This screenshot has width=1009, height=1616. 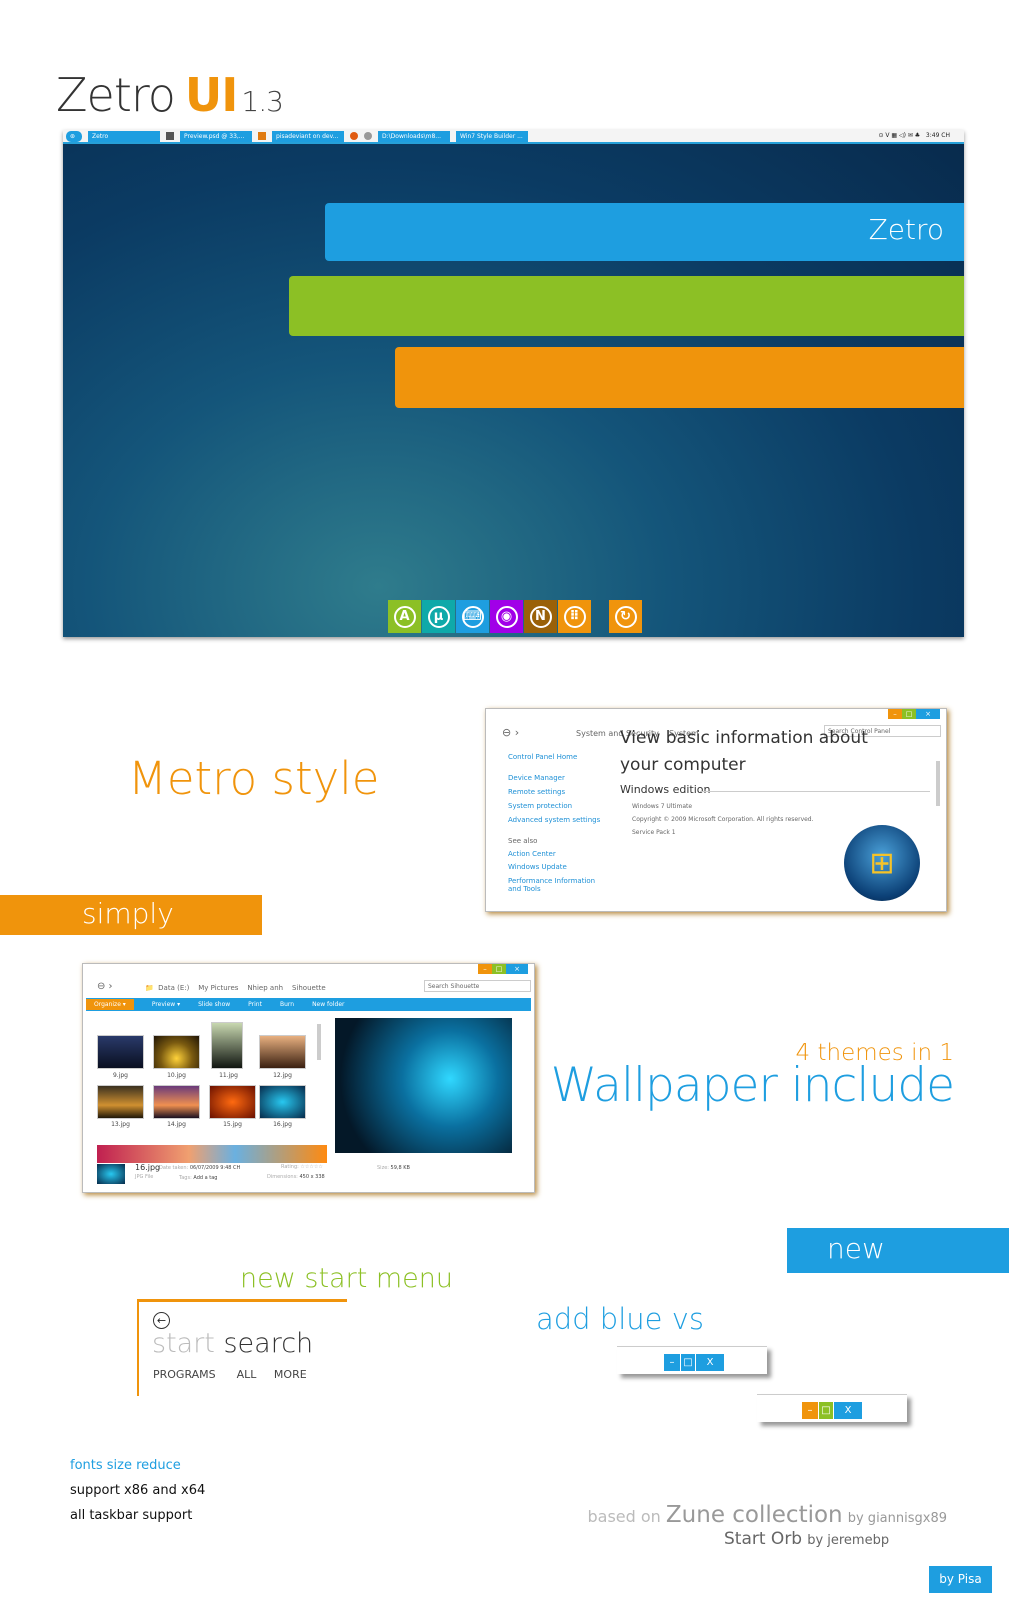 What do you see at coordinates (138, 1490) in the screenshot?
I see `feature-item: support x86 and x64` at bounding box center [138, 1490].